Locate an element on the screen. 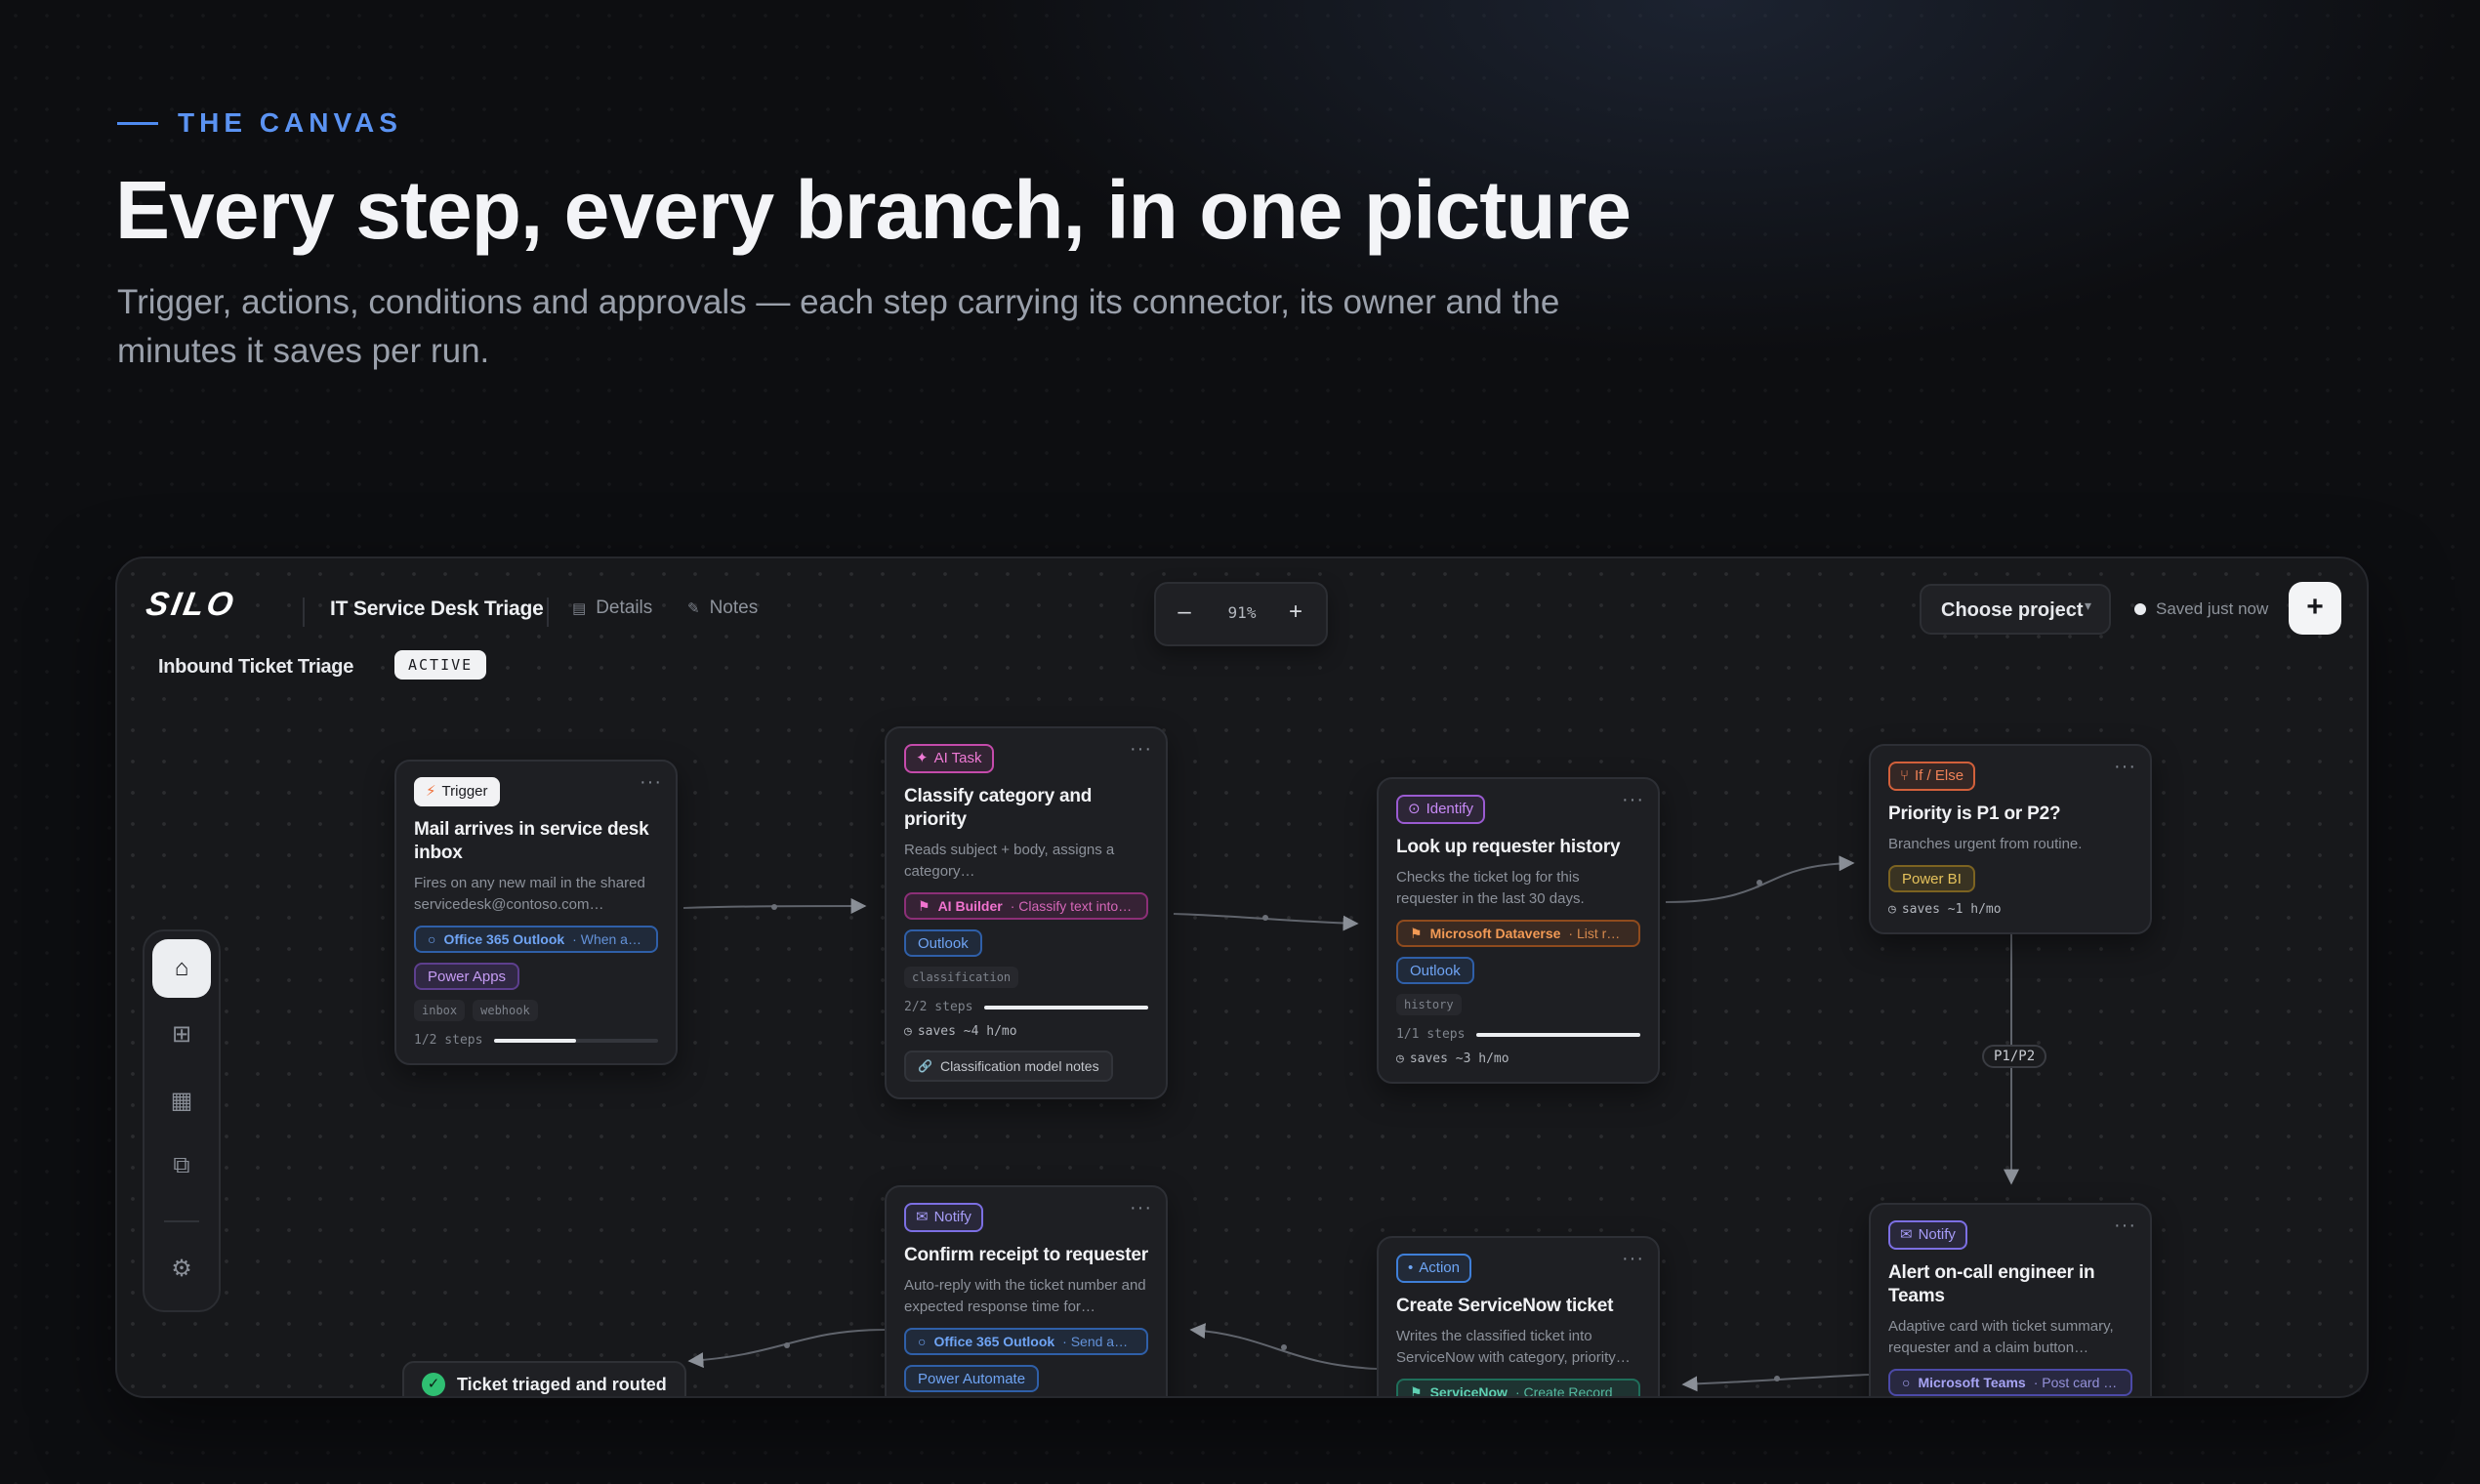  node-kind-badge: ✉ Notify is located at coordinates (1927, 1235).